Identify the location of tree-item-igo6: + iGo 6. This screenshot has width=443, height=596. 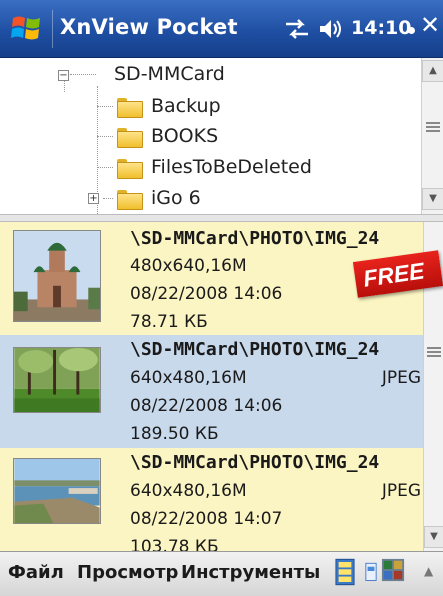
(210, 199).